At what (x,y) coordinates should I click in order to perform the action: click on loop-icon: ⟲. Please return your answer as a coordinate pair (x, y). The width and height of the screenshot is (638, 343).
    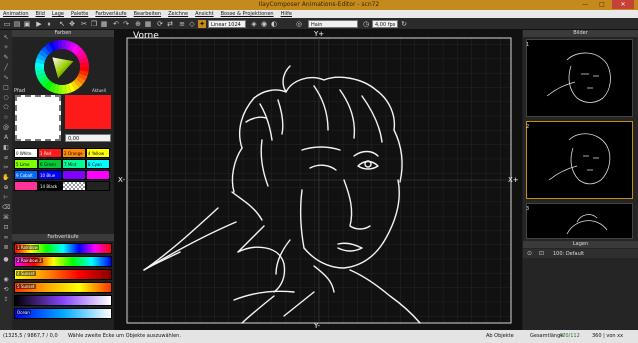
    Looking at the image, I should click on (6, 290).